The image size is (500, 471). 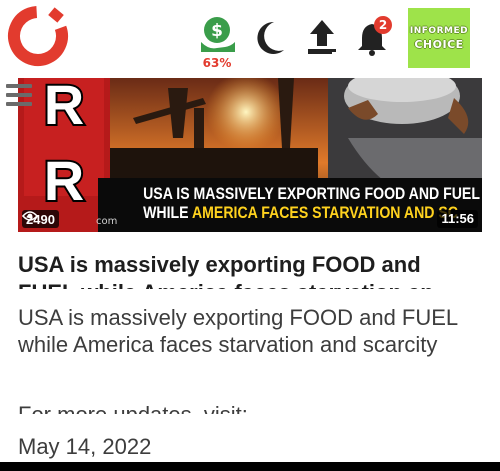 I want to click on eye-icon, so click(x=30, y=216).